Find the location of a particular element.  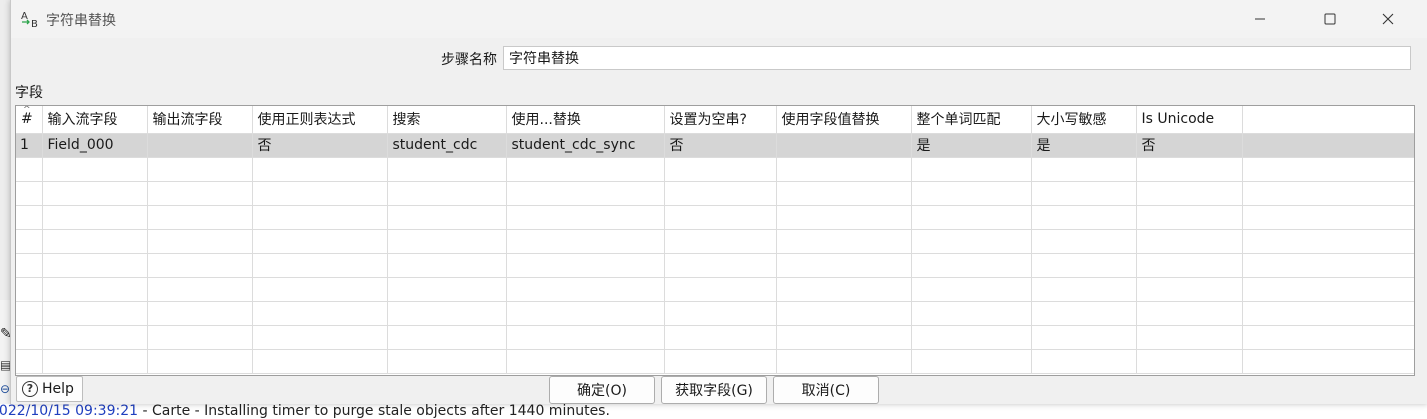

column-header-output-field: 输出流字段 is located at coordinates (200, 120).